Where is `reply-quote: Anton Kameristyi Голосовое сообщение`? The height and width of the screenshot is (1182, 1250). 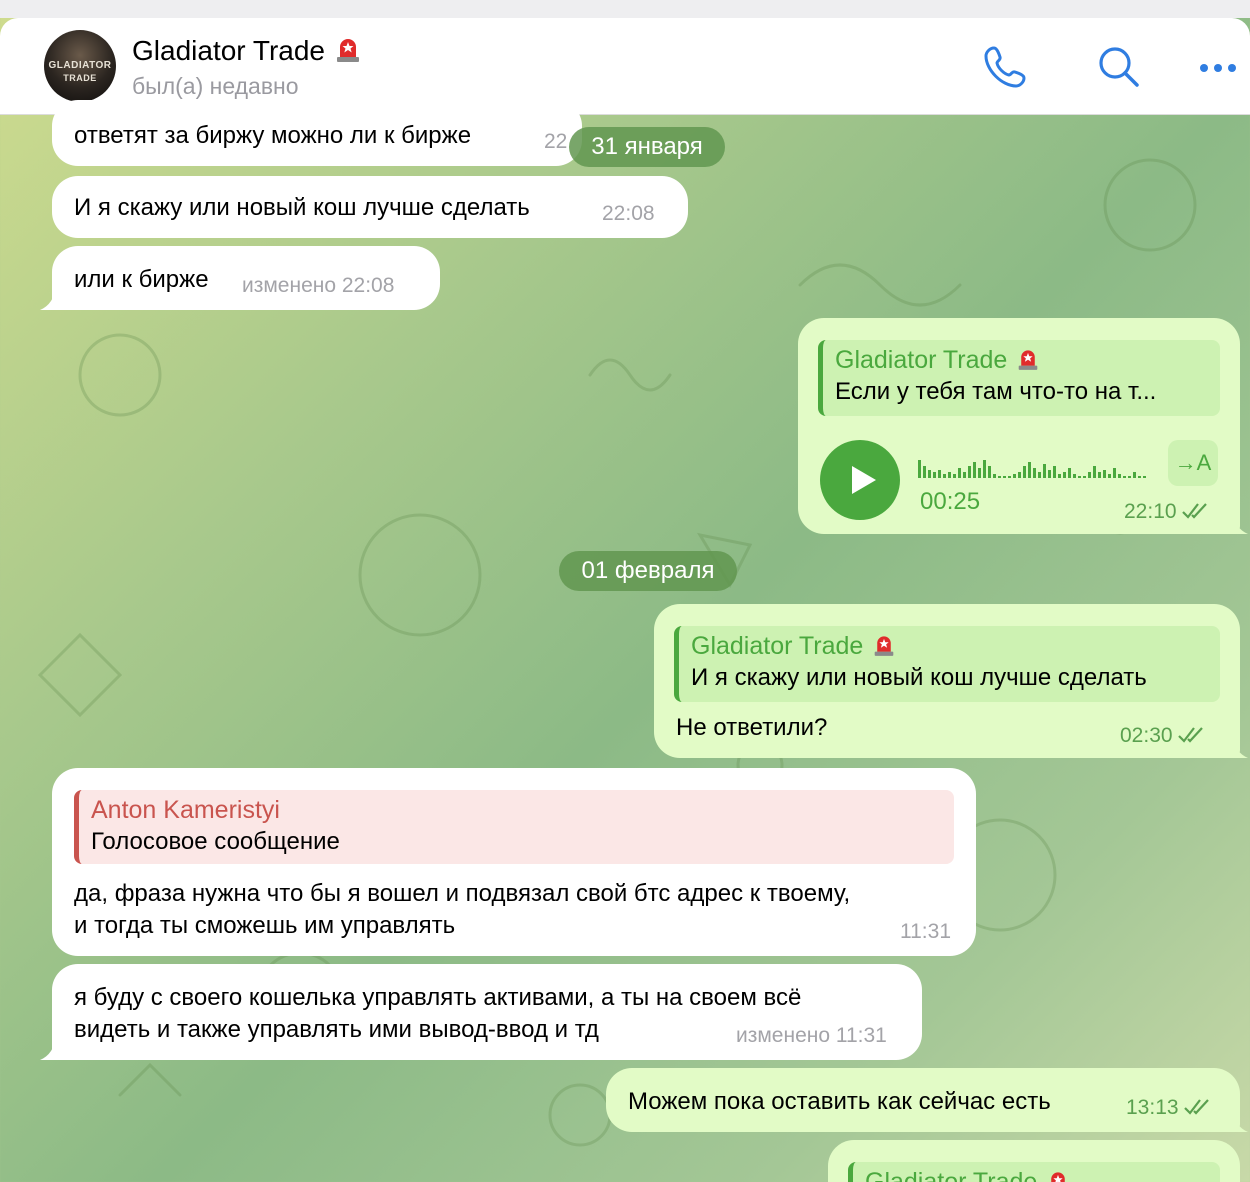
reply-quote: Anton Kameristyi Голосовое сообщение is located at coordinates (514, 827).